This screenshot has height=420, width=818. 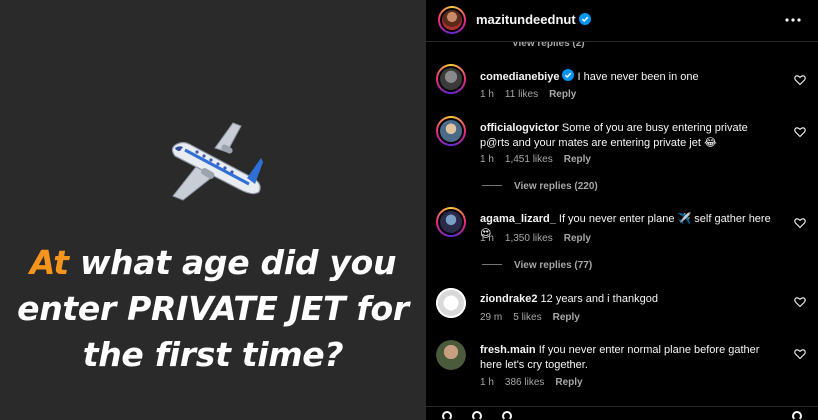 I want to click on heart-action-icon, so click(x=447, y=415).